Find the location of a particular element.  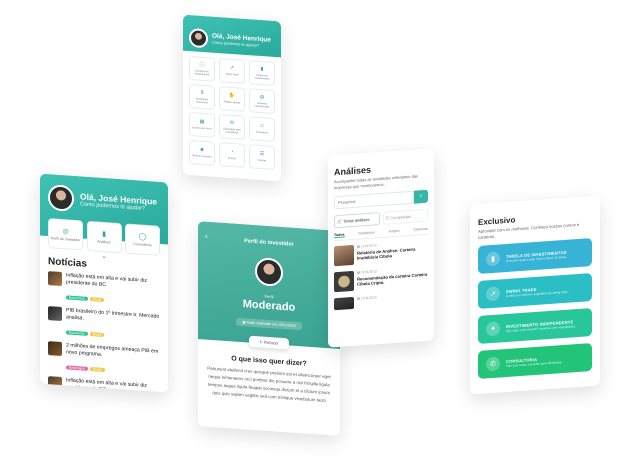

tab-todas: 🛒 Todas análises is located at coordinates (357, 220).